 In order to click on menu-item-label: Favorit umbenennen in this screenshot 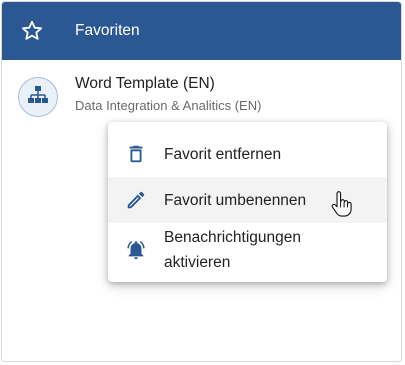, I will do `click(235, 200)`.